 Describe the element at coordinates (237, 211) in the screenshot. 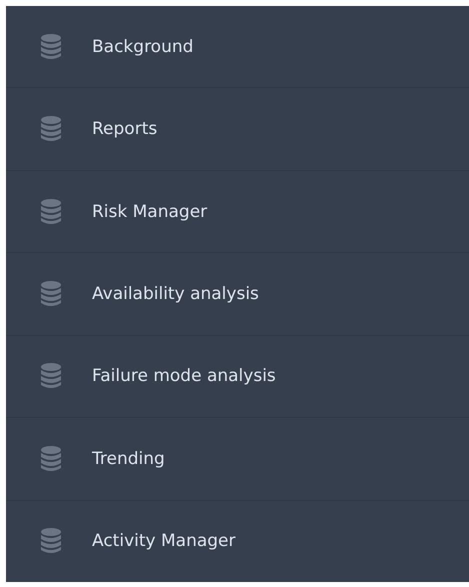

I see `menu-item: Risk Manager` at that location.